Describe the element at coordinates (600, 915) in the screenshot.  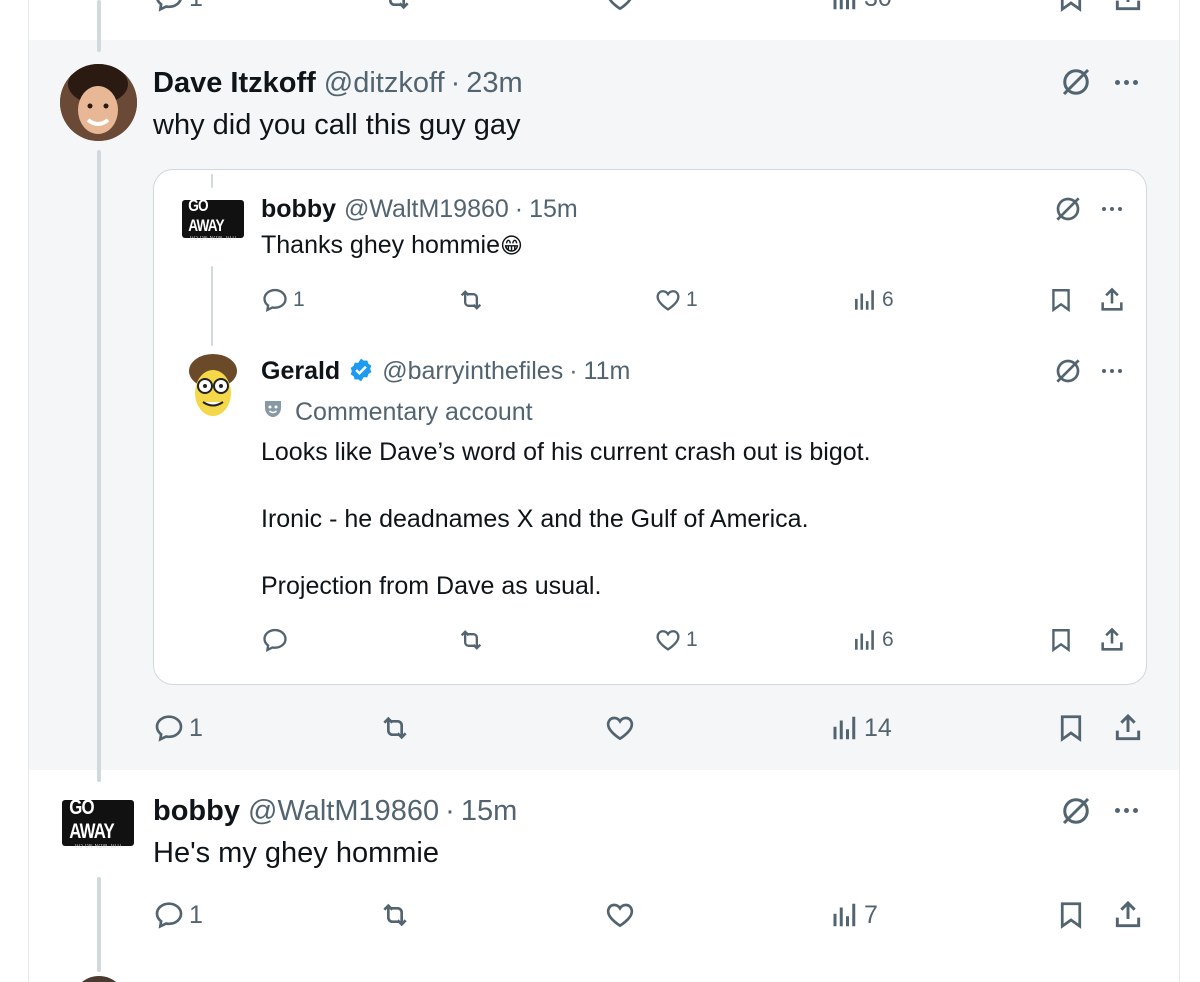
I see `post-action-bar: 1 7` at that location.